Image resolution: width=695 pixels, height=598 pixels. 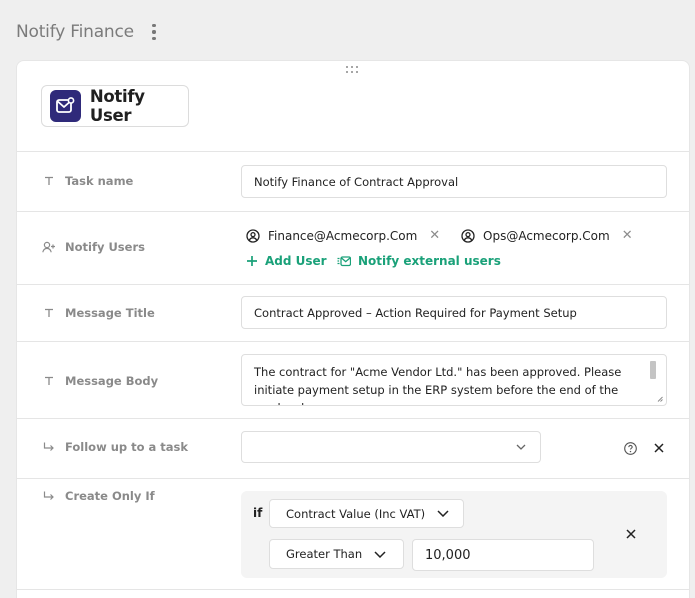 I want to click on remove-condition-close-icon, so click(x=631, y=534).